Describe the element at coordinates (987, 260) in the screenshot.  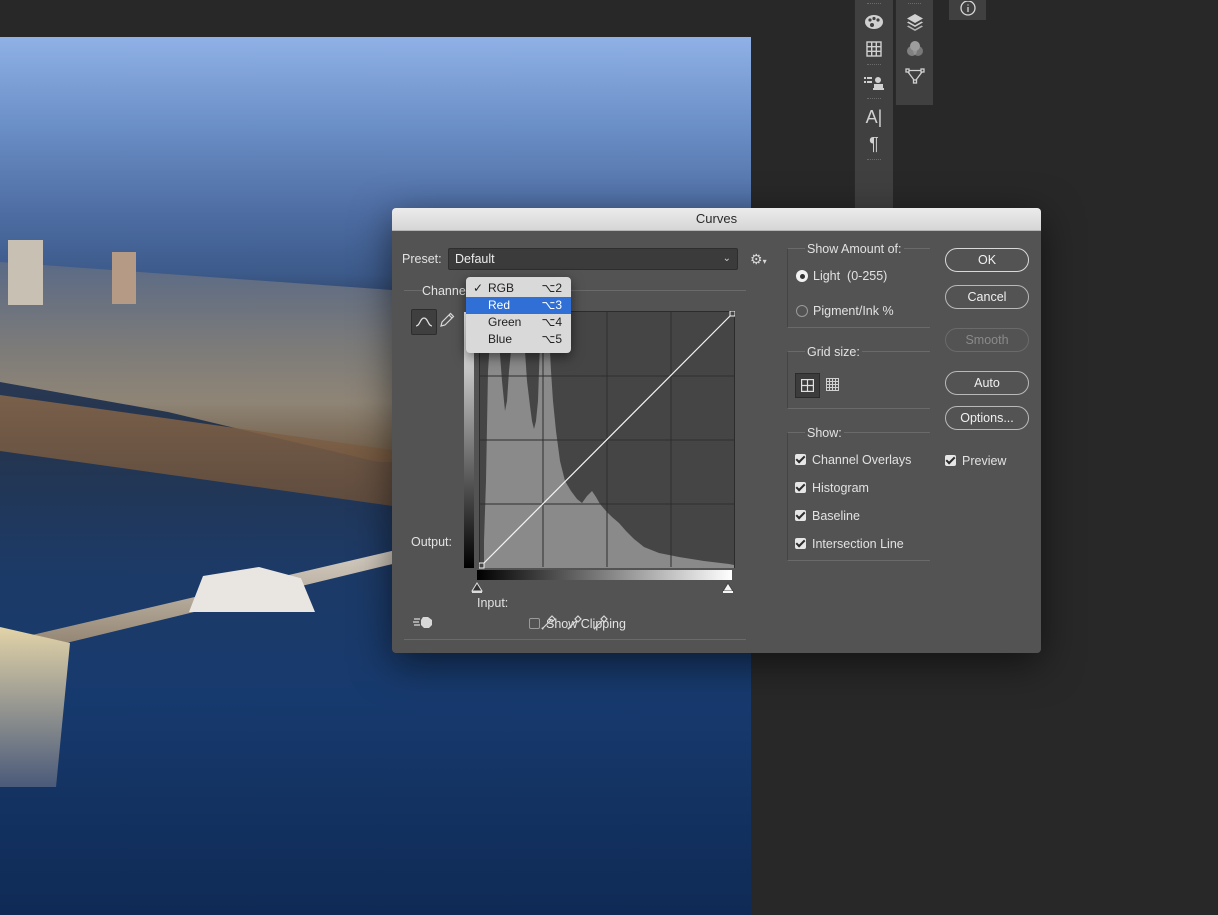
I see `ok-button: OK` at that location.